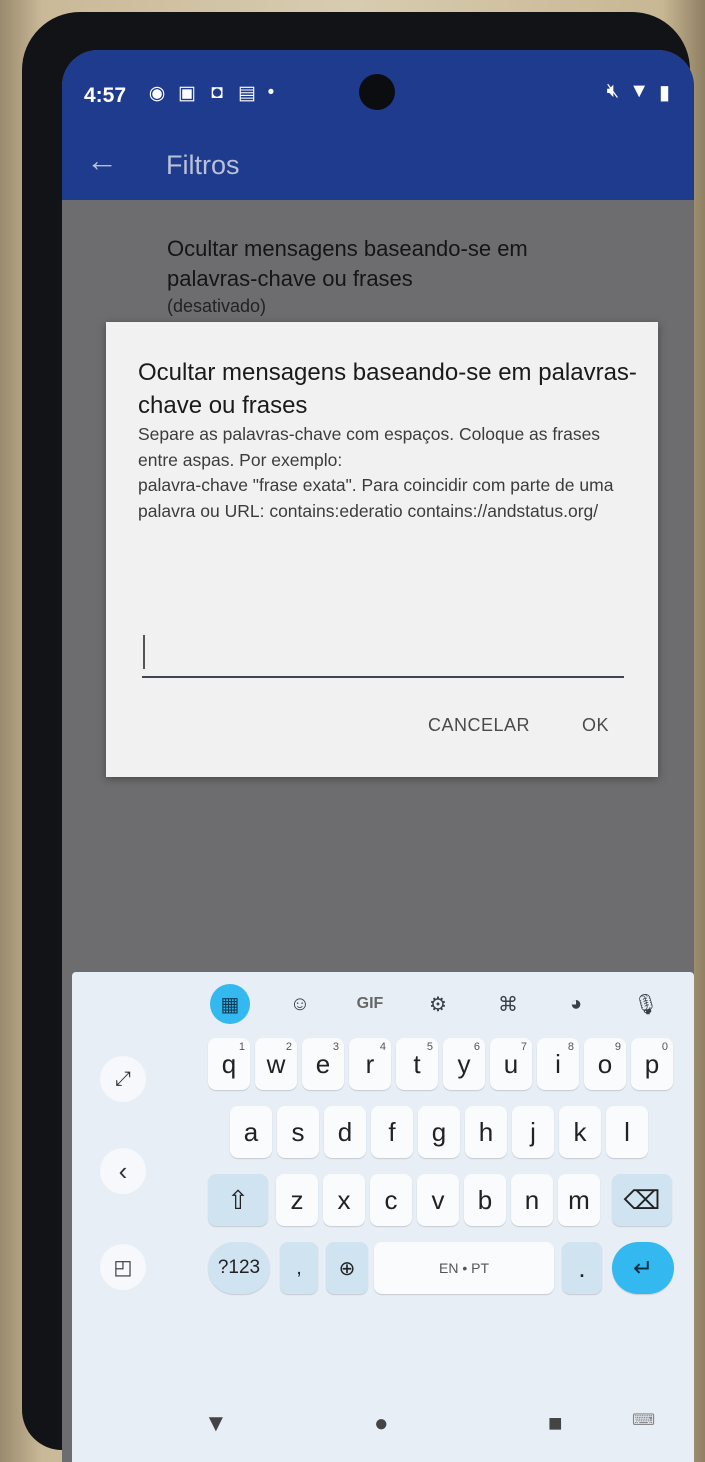  What do you see at coordinates (247, 93) in the screenshot?
I see `message-icon: ▤` at bounding box center [247, 93].